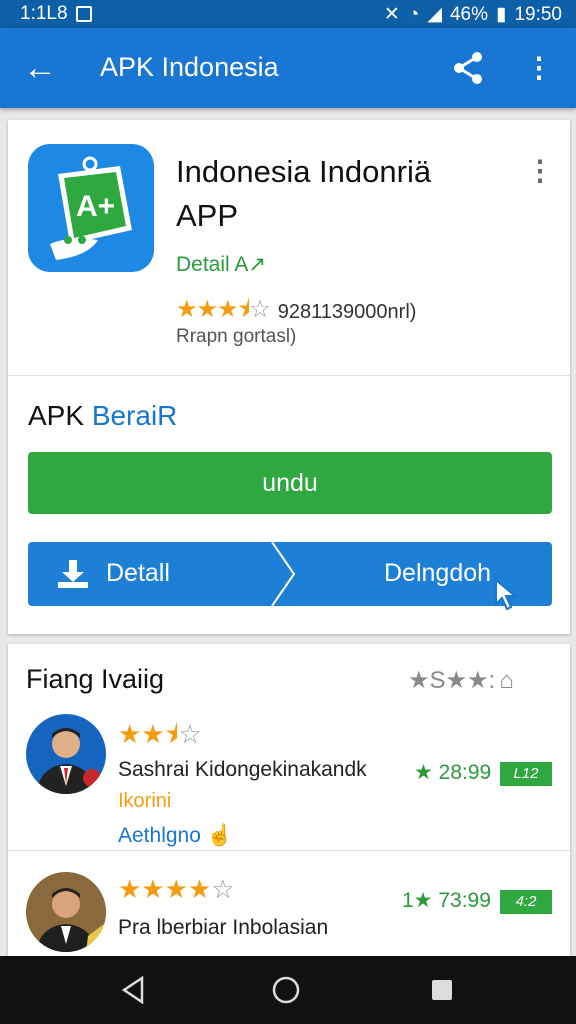 This screenshot has width=576, height=1024. What do you see at coordinates (304, 193) in the screenshot?
I see `app-name: Indonesia Indonriä APP` at bounding box center [304, 193].